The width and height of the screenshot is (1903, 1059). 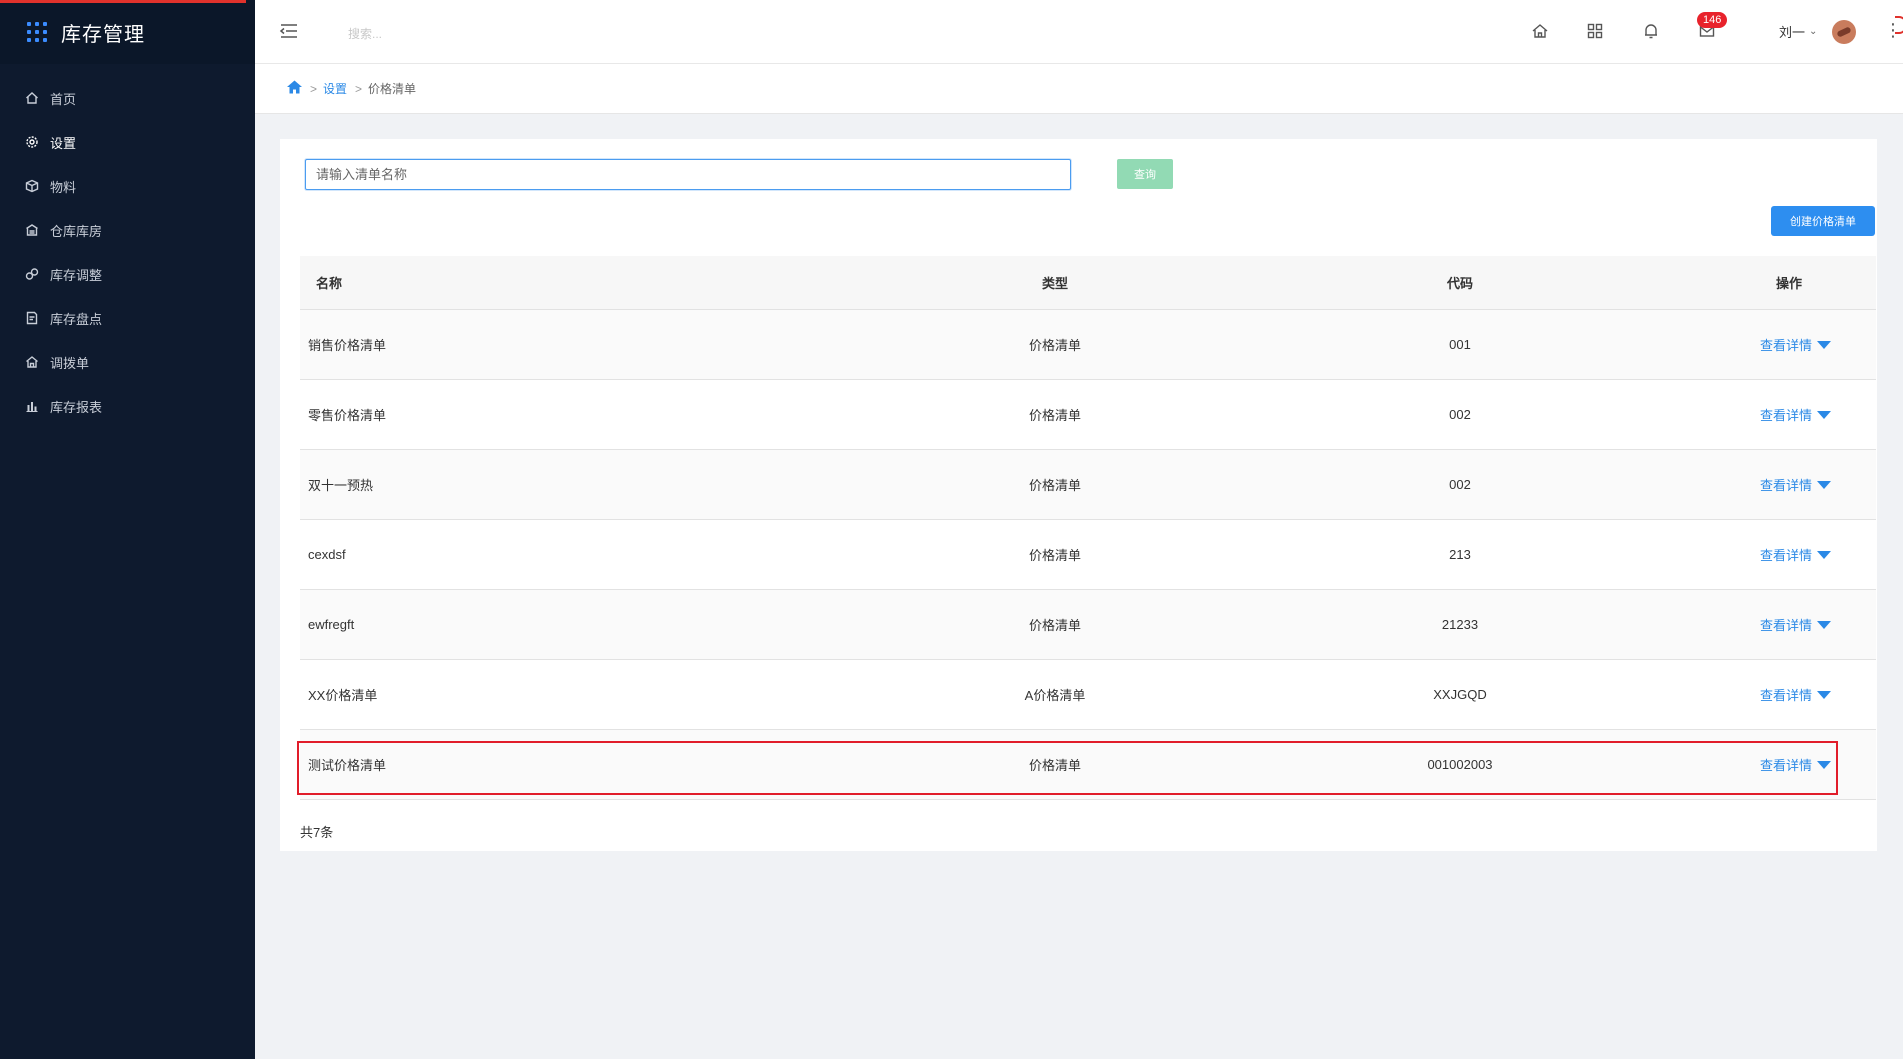 I want to click on transfer-icon, so click(x=32, y=362).